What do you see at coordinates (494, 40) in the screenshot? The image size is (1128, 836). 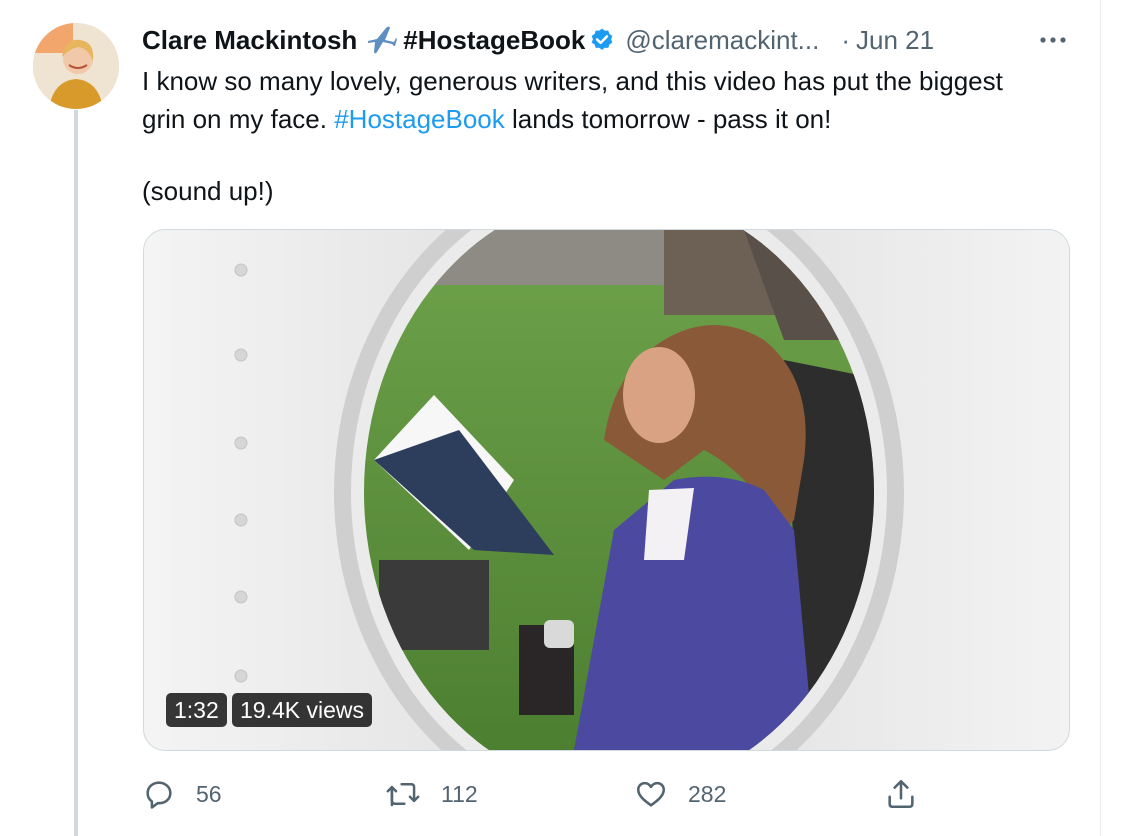 I see `author-hashtag: #HostageBook` at bounding box center [494, 40].